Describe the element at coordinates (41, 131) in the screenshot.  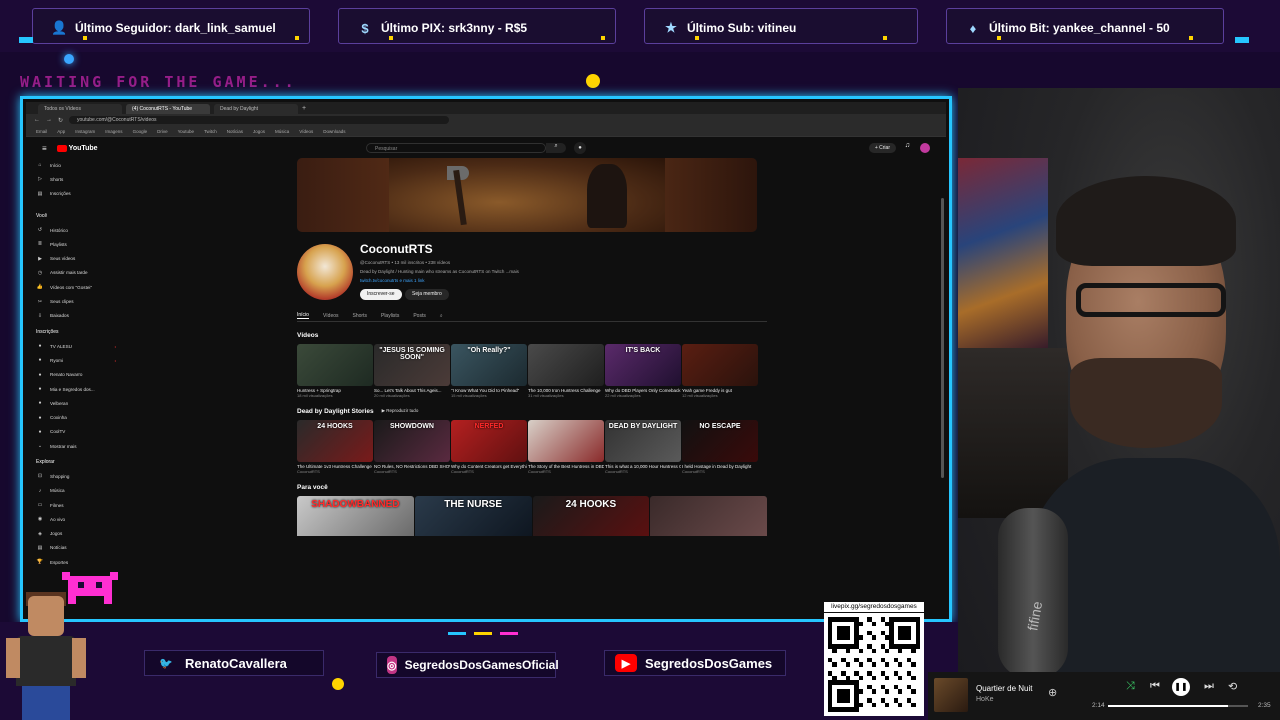
I see `bookmark-item: Email` at that location.